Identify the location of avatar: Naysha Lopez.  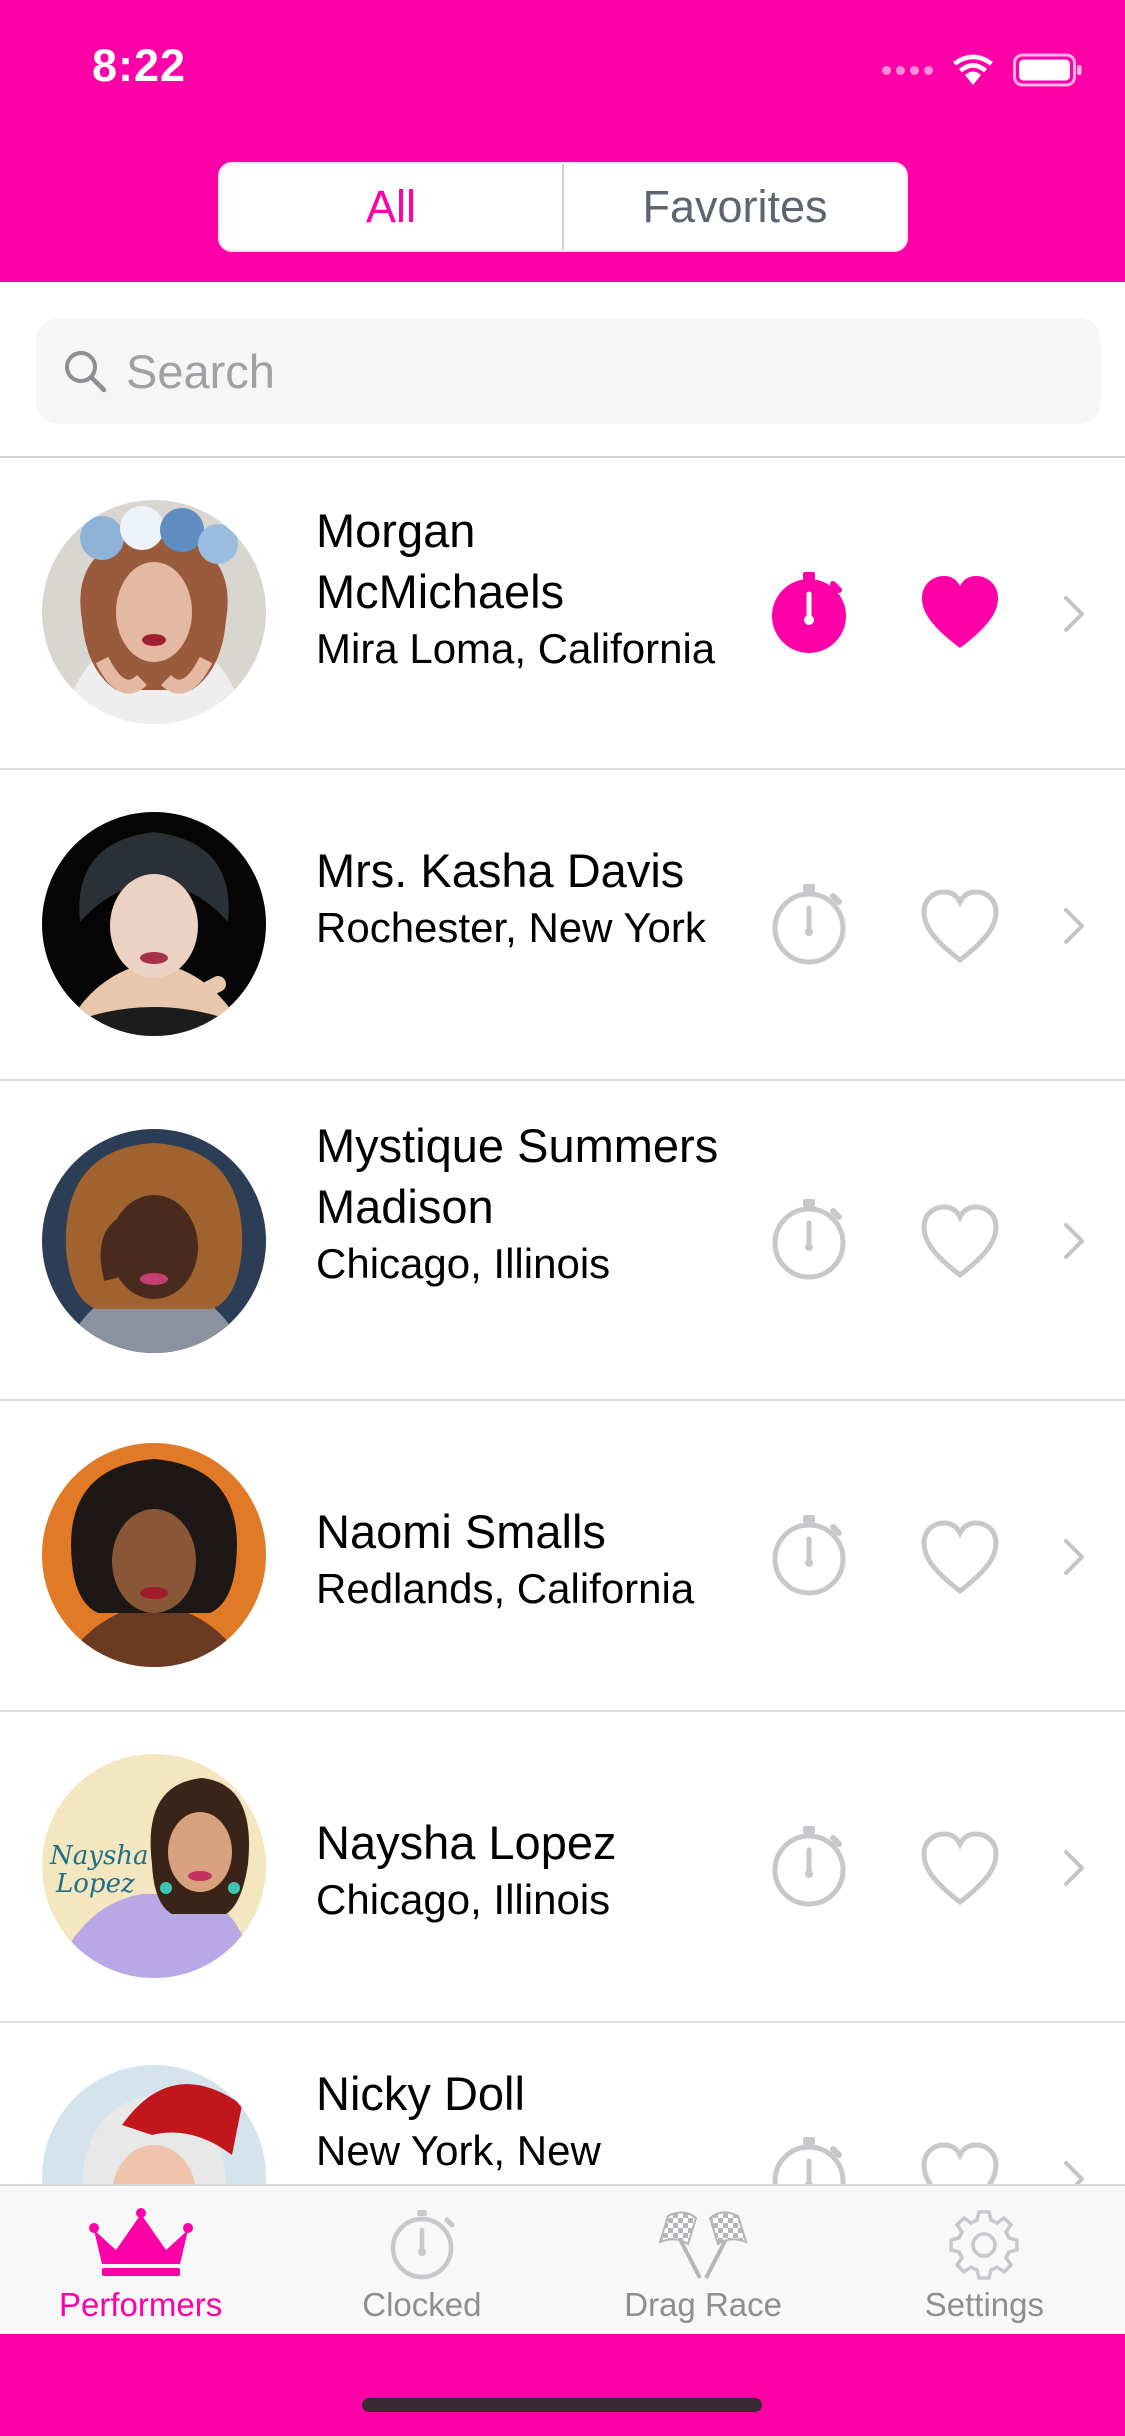
(154, 1866).